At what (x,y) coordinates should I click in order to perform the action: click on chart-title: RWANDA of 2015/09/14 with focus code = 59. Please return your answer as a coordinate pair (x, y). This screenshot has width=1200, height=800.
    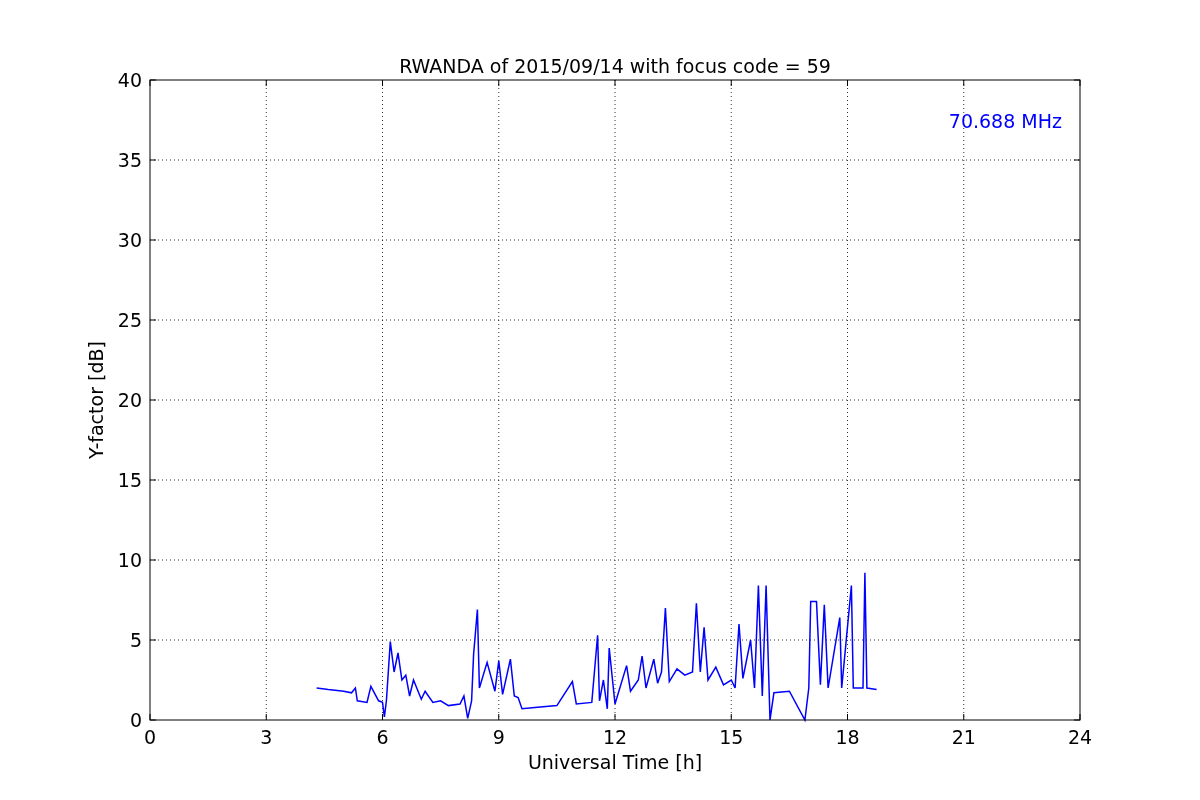
    Looking at the image, I should click on (615, 66).